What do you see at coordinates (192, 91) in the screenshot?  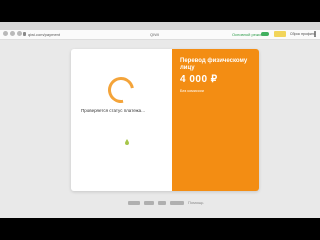 I see `fee-text: Без комиссии` at bounding box center [192, 91].